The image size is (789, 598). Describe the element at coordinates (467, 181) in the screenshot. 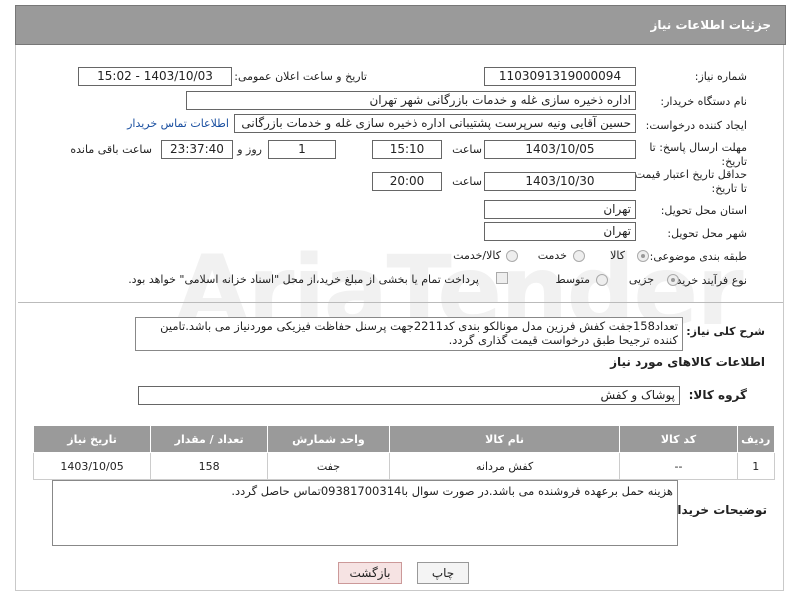

I see `validity-time-word: ساعت` at that location.